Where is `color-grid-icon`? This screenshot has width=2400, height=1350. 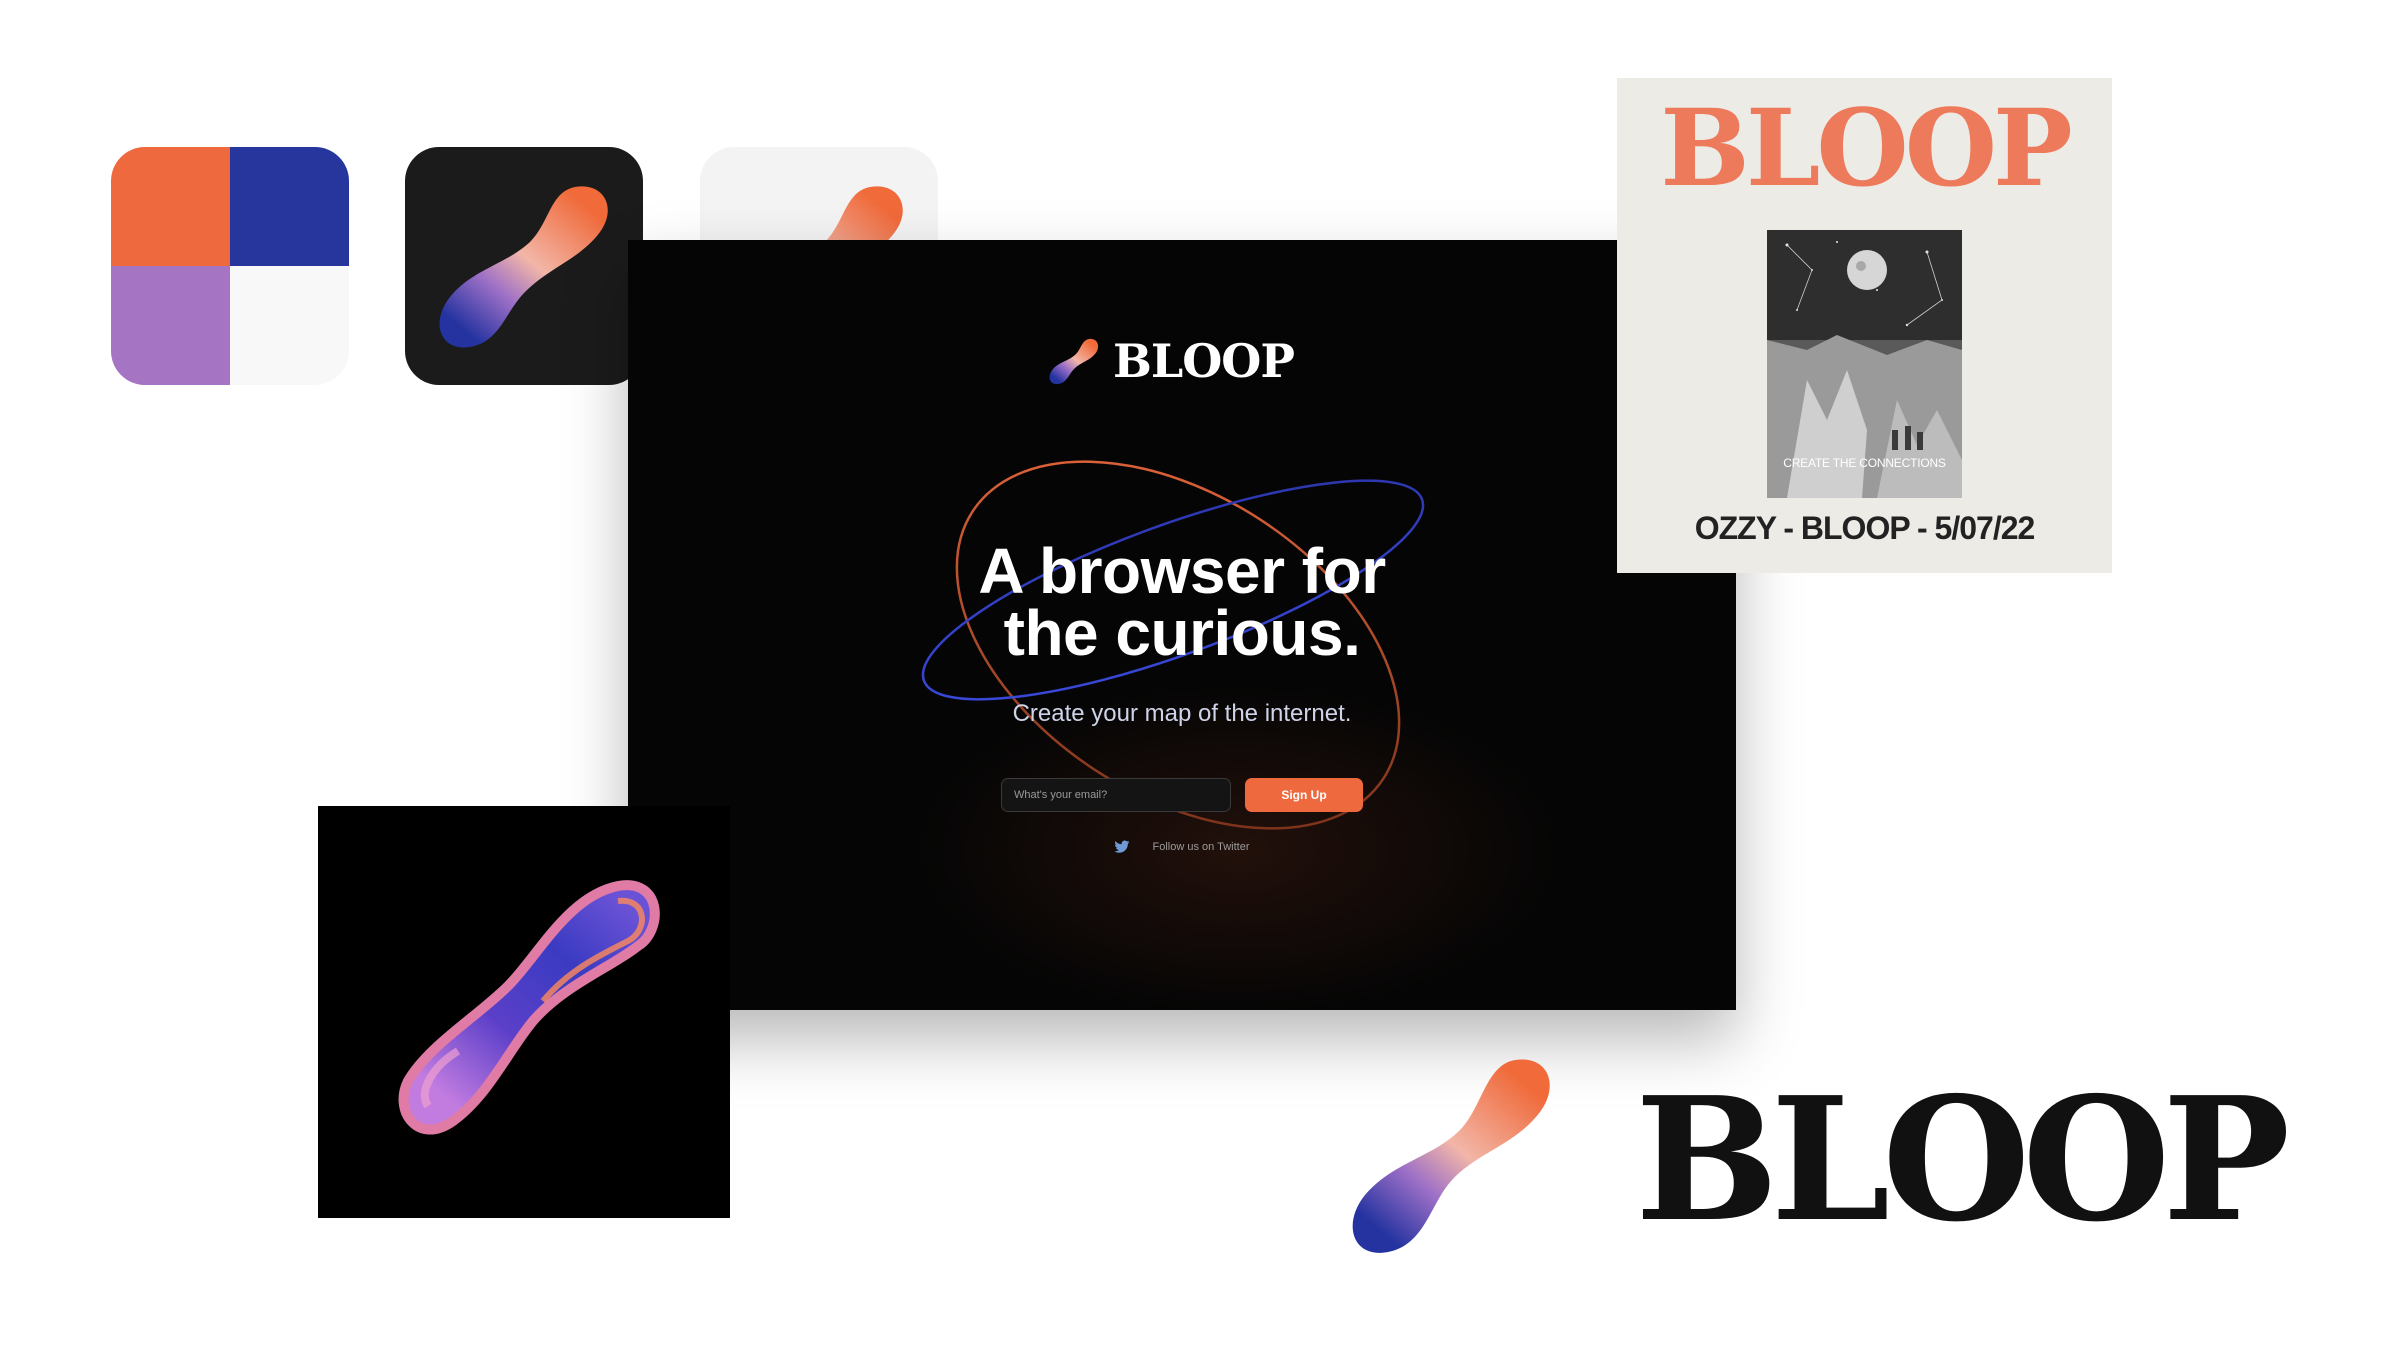
color-grid-icon is located at coordinates (230, 266).